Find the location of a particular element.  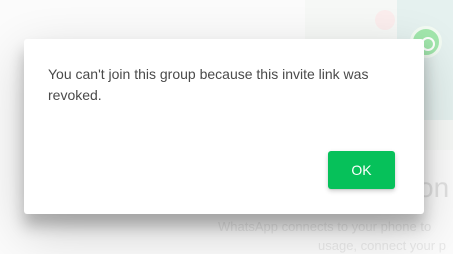

ok-button: OK is located at coordinates (361, 170).